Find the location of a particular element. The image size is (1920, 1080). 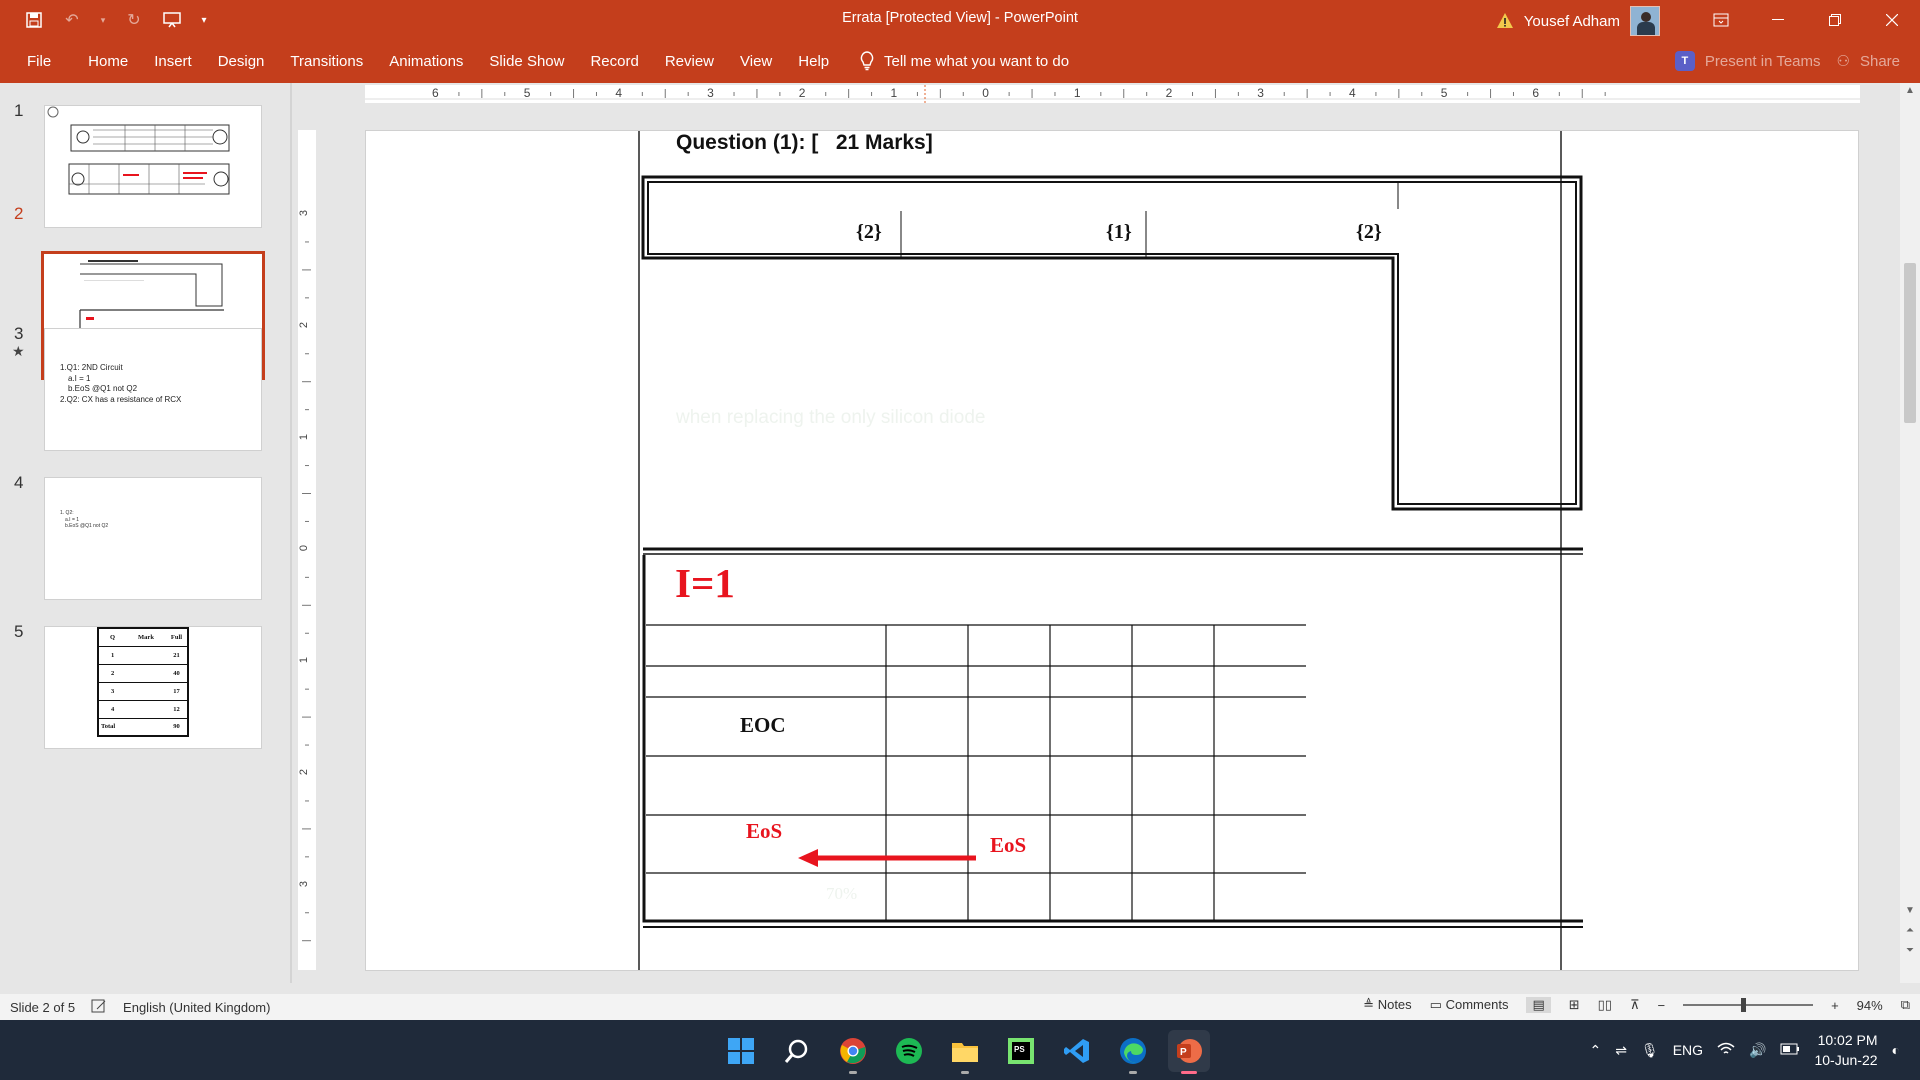

thumbnail-number: 5 is located at coordinates (19, 631).